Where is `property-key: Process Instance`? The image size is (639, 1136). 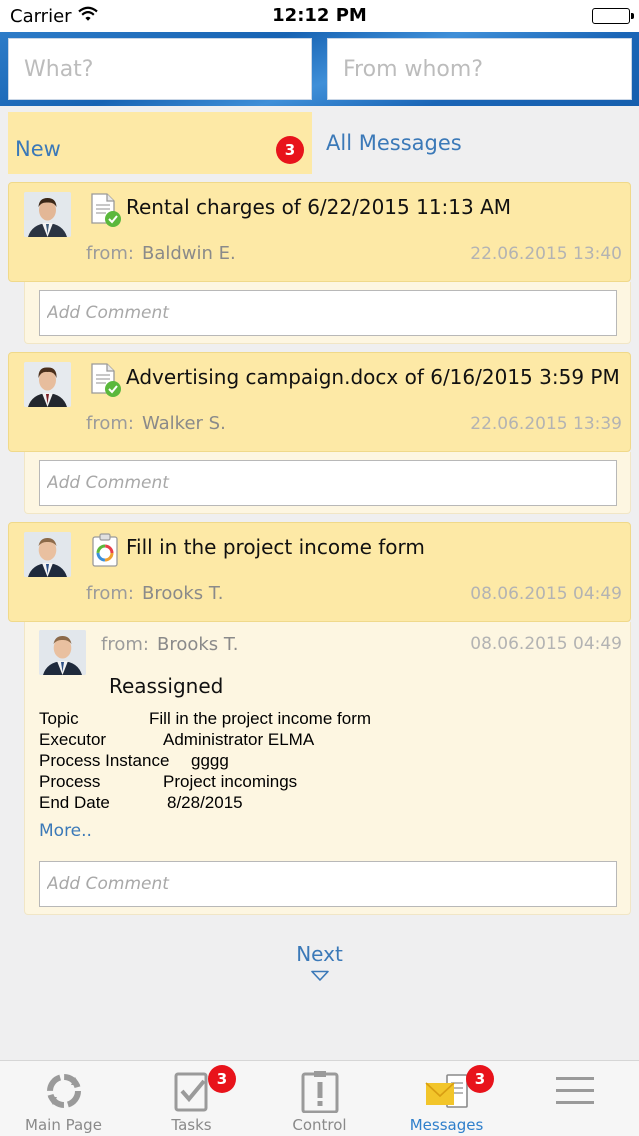
property-key: Process Instance is located at coordinates (104, 760).